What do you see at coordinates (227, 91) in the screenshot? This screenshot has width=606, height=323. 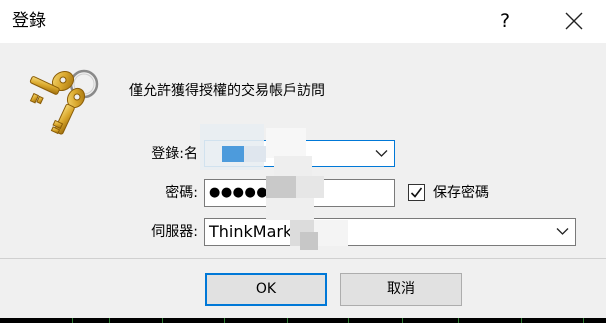 I see `intro-text: 僅允許獲得授權的交易帳戶訪問` at bounding box center [227, 91].